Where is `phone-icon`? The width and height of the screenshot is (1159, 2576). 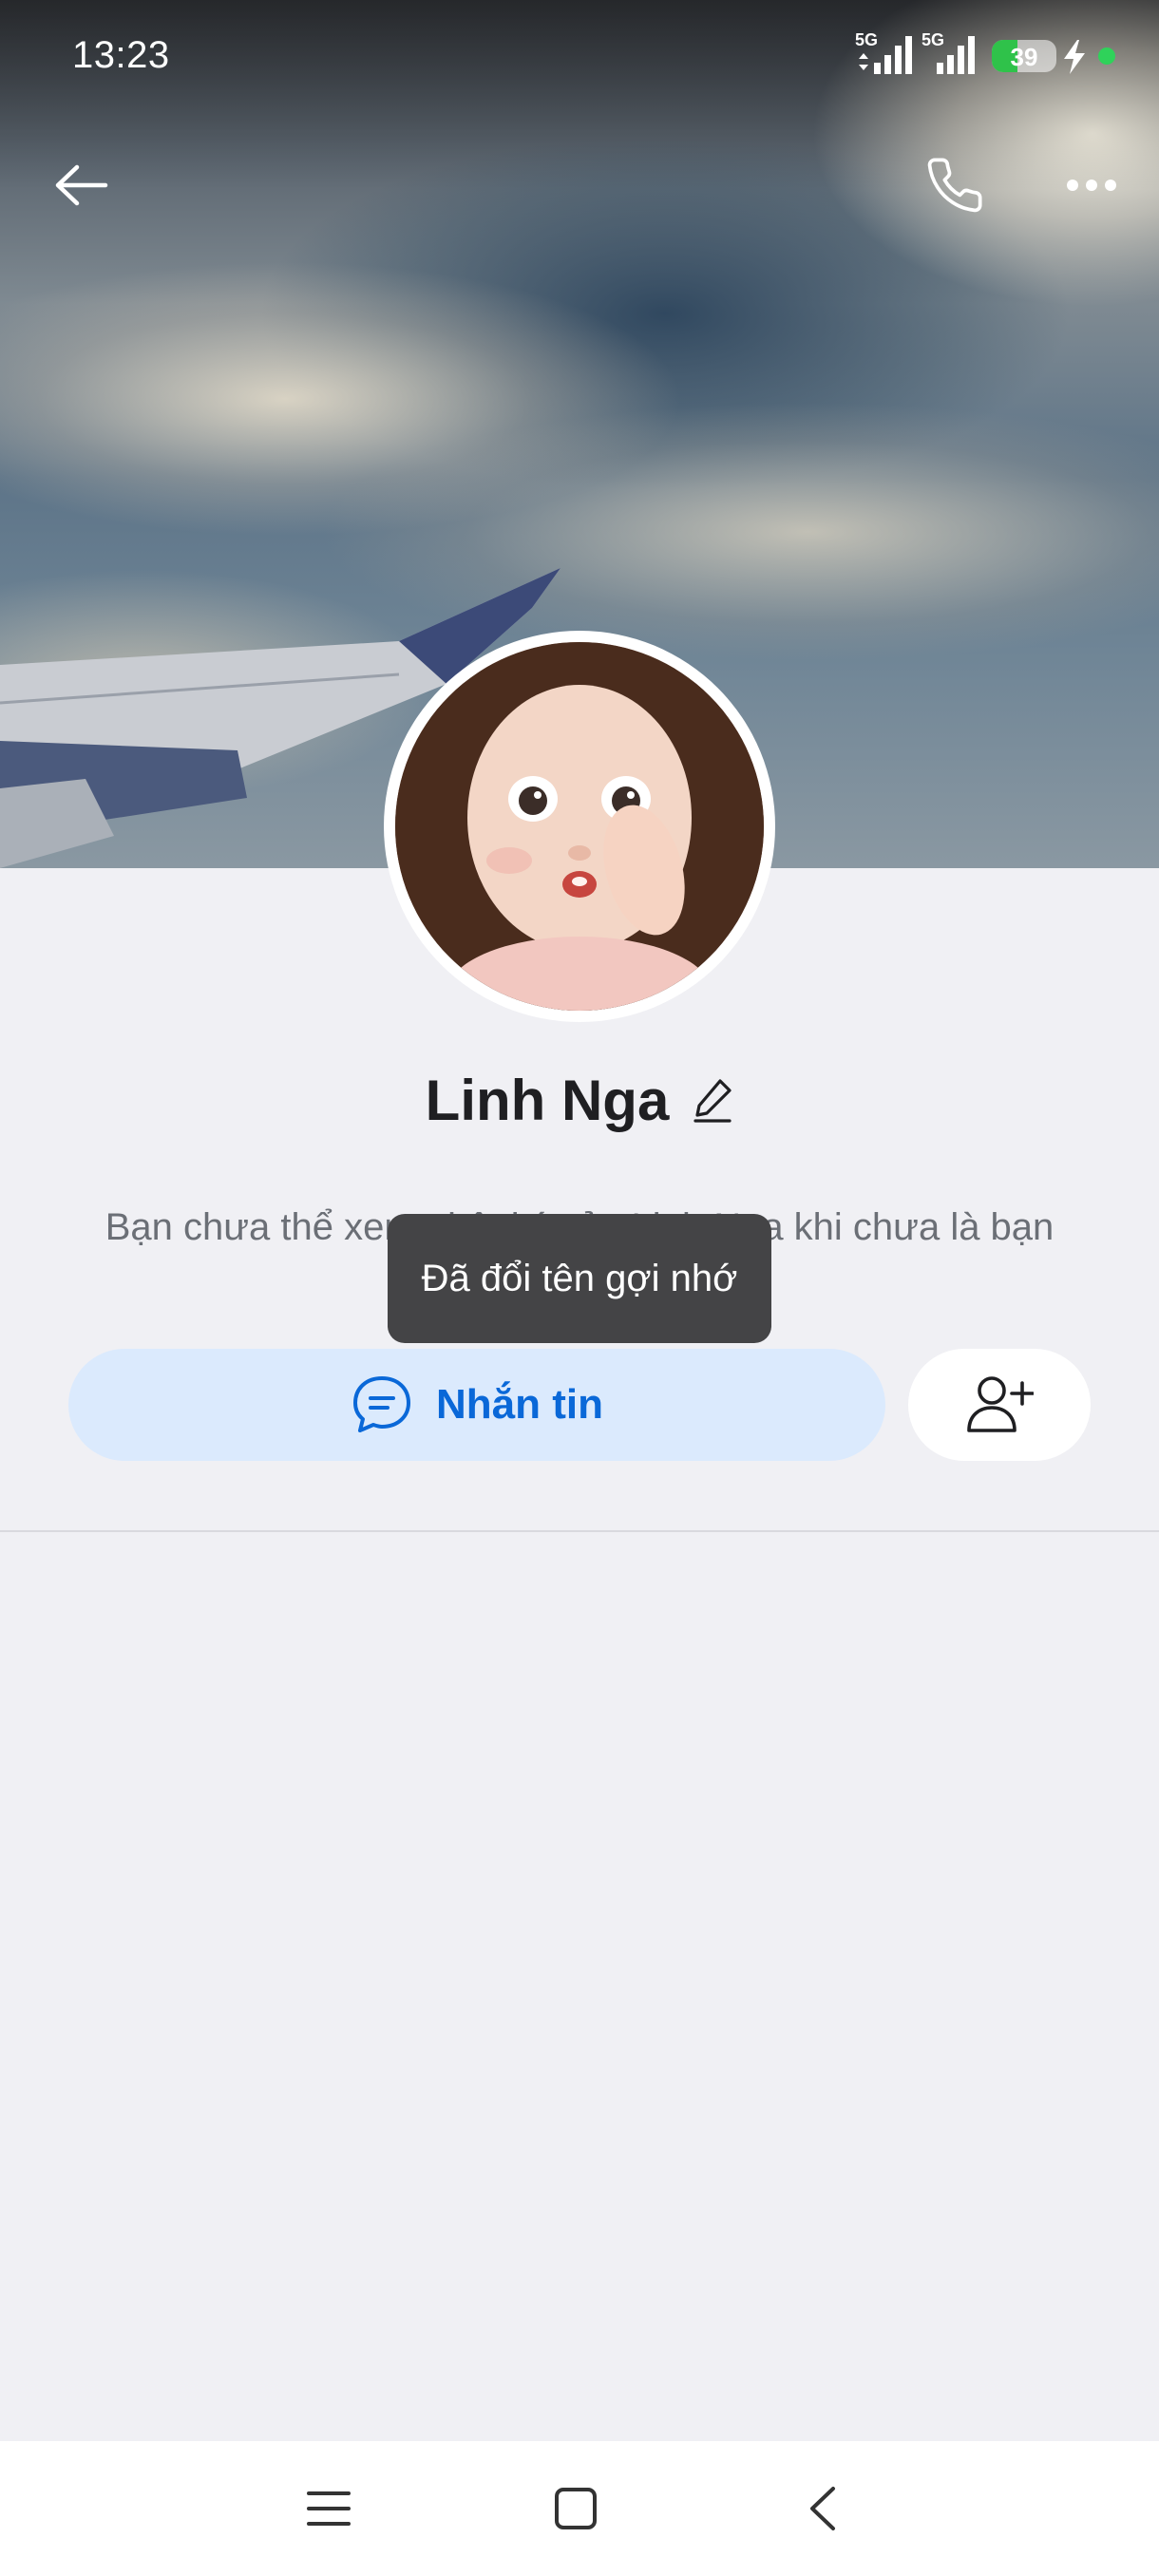 phone-icon is located at coordinates (954, 185).